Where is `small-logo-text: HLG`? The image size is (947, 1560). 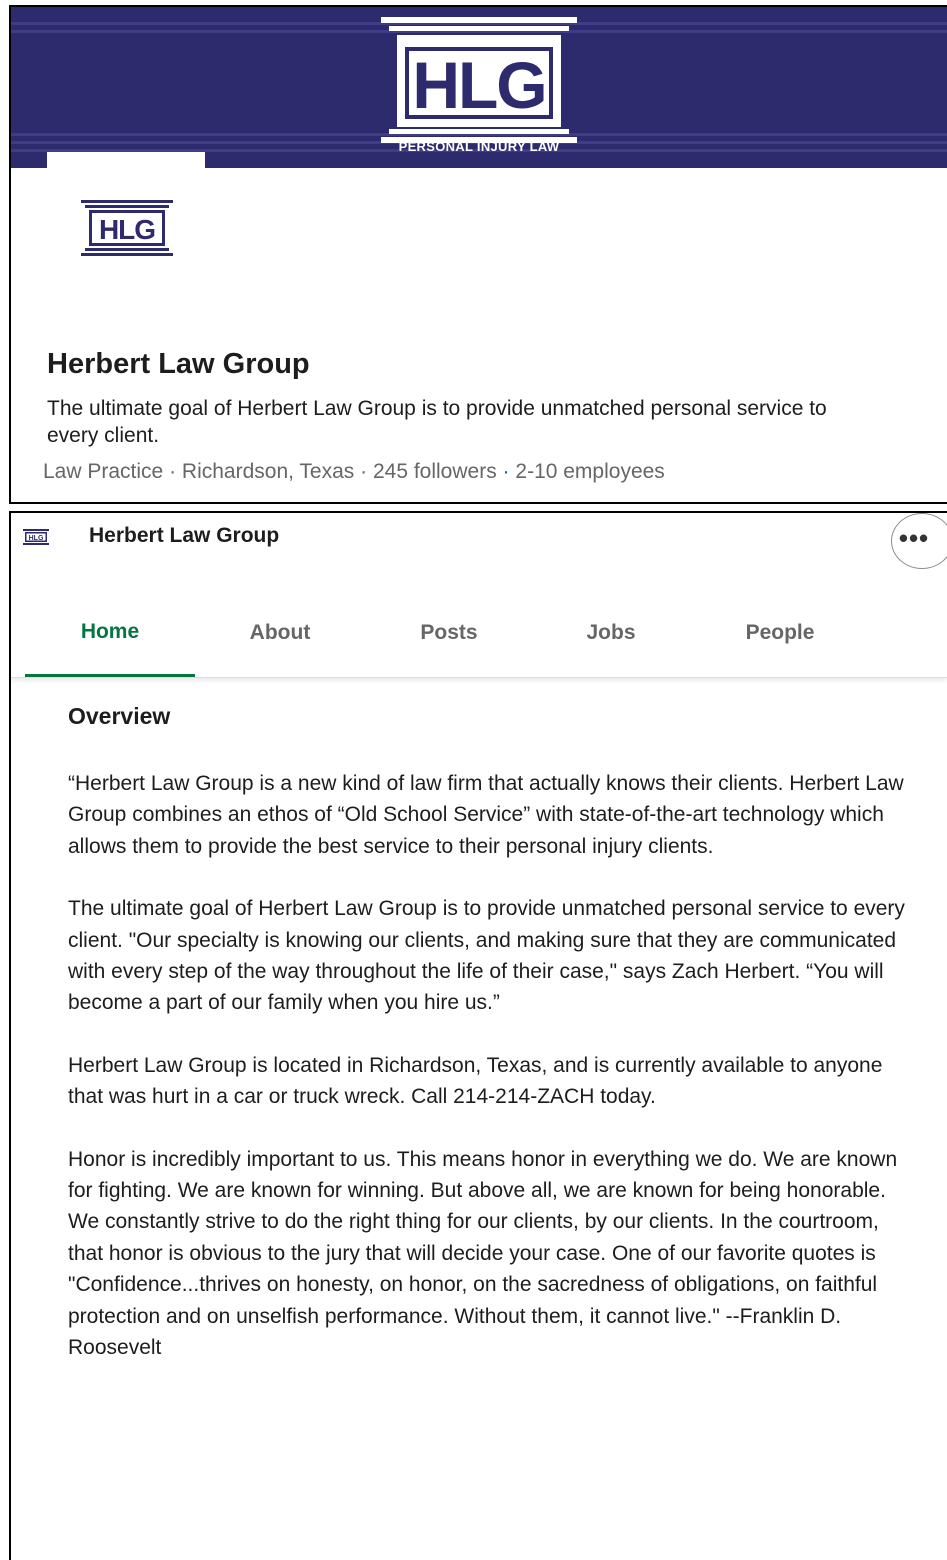
small-logo-text: HLG is located at coordinates (36, 538).